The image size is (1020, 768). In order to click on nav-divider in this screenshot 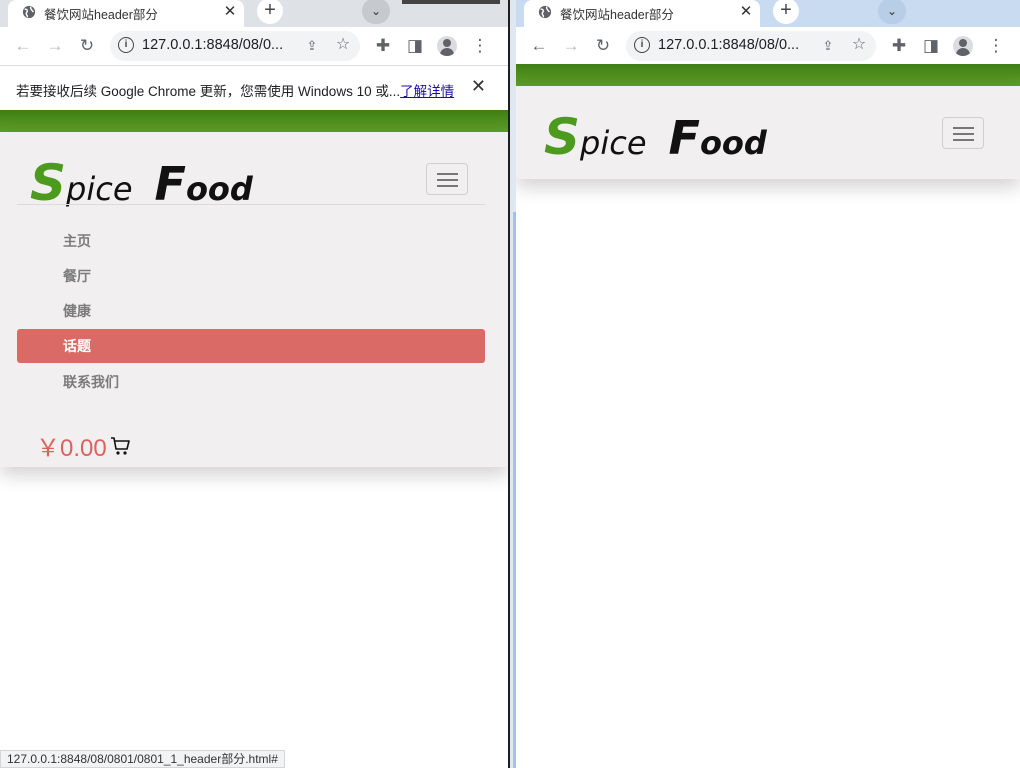, I will do `click(251, 204)`.